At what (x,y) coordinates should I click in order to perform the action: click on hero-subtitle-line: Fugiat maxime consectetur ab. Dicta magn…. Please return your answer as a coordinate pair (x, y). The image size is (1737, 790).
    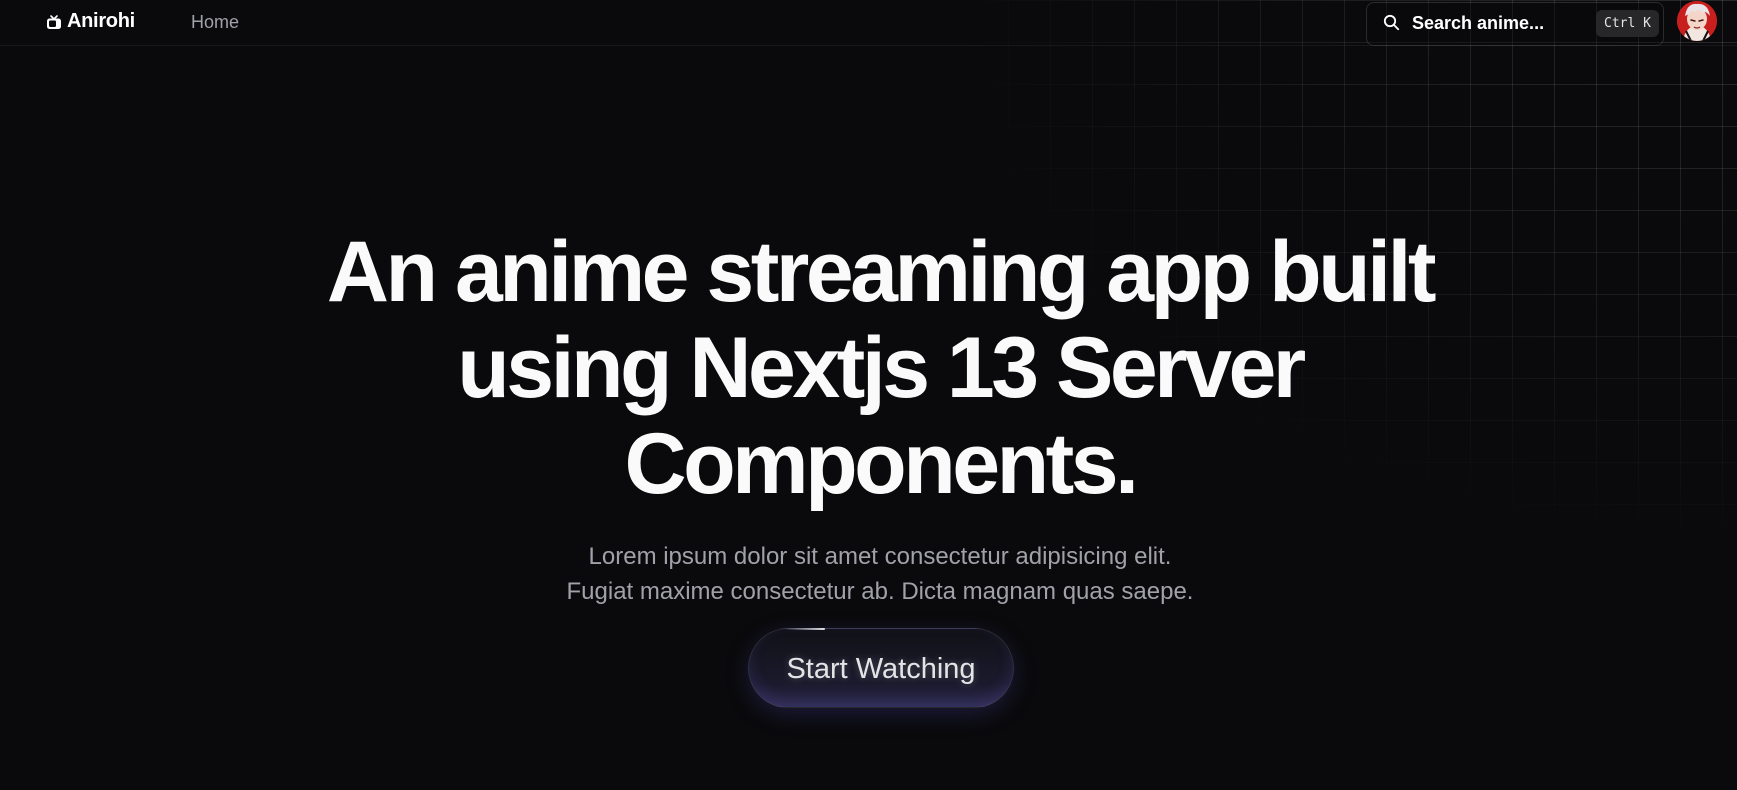
    Looking at the image, I should click on (880, 591).